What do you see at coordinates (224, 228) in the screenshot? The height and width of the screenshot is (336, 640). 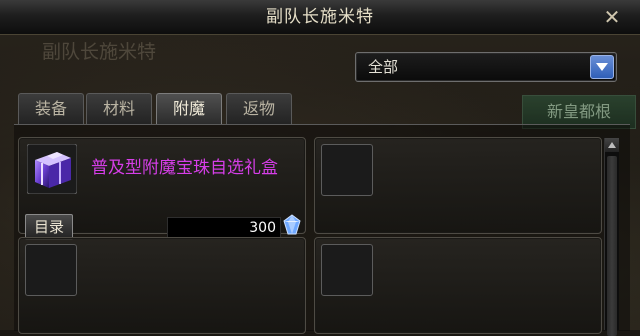 I see `price-box: 300` at bounding box center [224, 228].